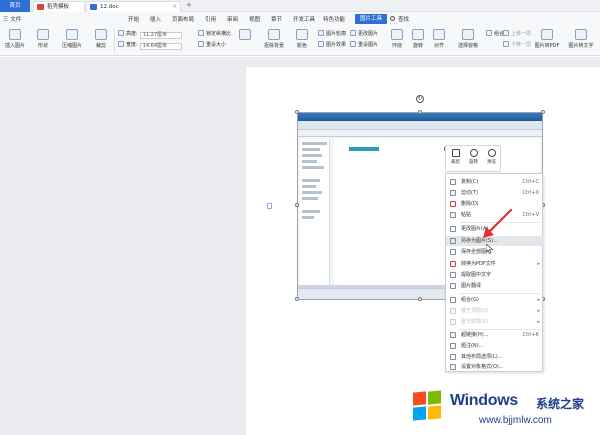  What do you see at coordinates (475, 322) in the screenshot?
I see `menu-label: 置于底层(K)` at bounding box center [475, 322].